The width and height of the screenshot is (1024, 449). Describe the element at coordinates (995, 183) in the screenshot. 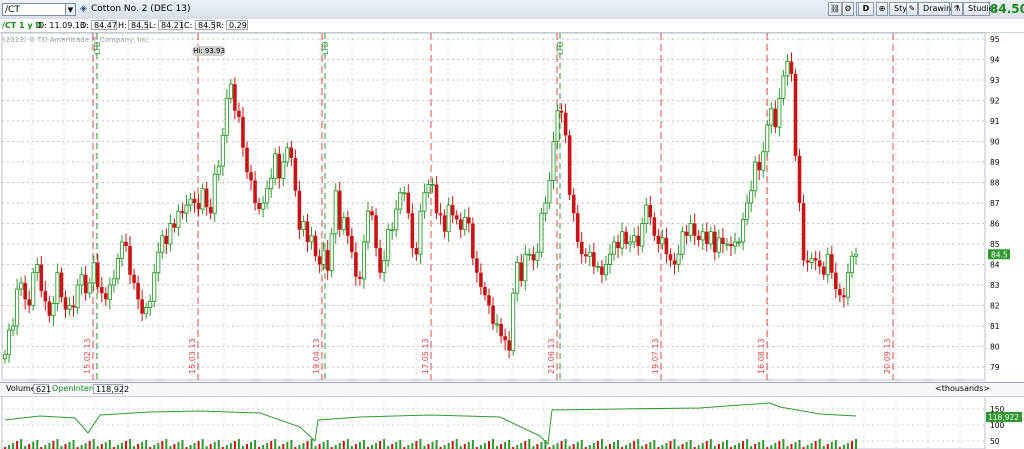

I see `y-tick-label: 88` at that location.